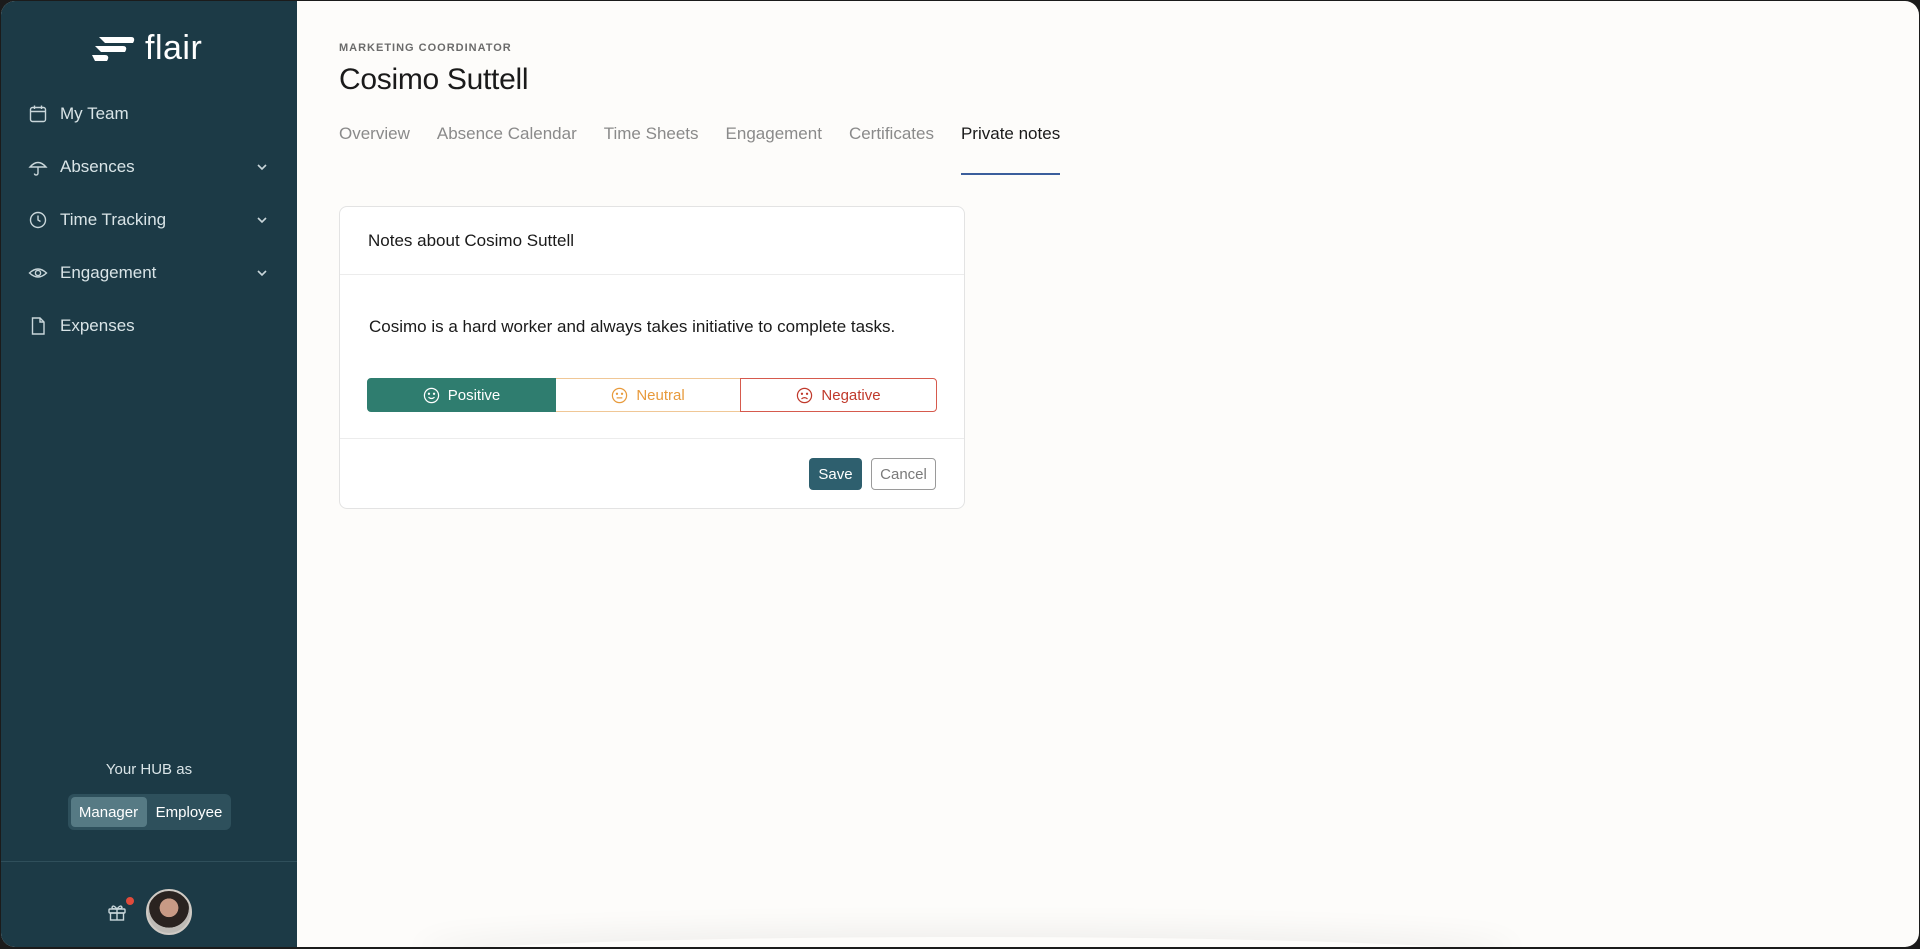 The width and height of the screenshot is (1920, 949). I want to click on sidebar-item-time-tracking: Time Tracking, so click(149, 219).